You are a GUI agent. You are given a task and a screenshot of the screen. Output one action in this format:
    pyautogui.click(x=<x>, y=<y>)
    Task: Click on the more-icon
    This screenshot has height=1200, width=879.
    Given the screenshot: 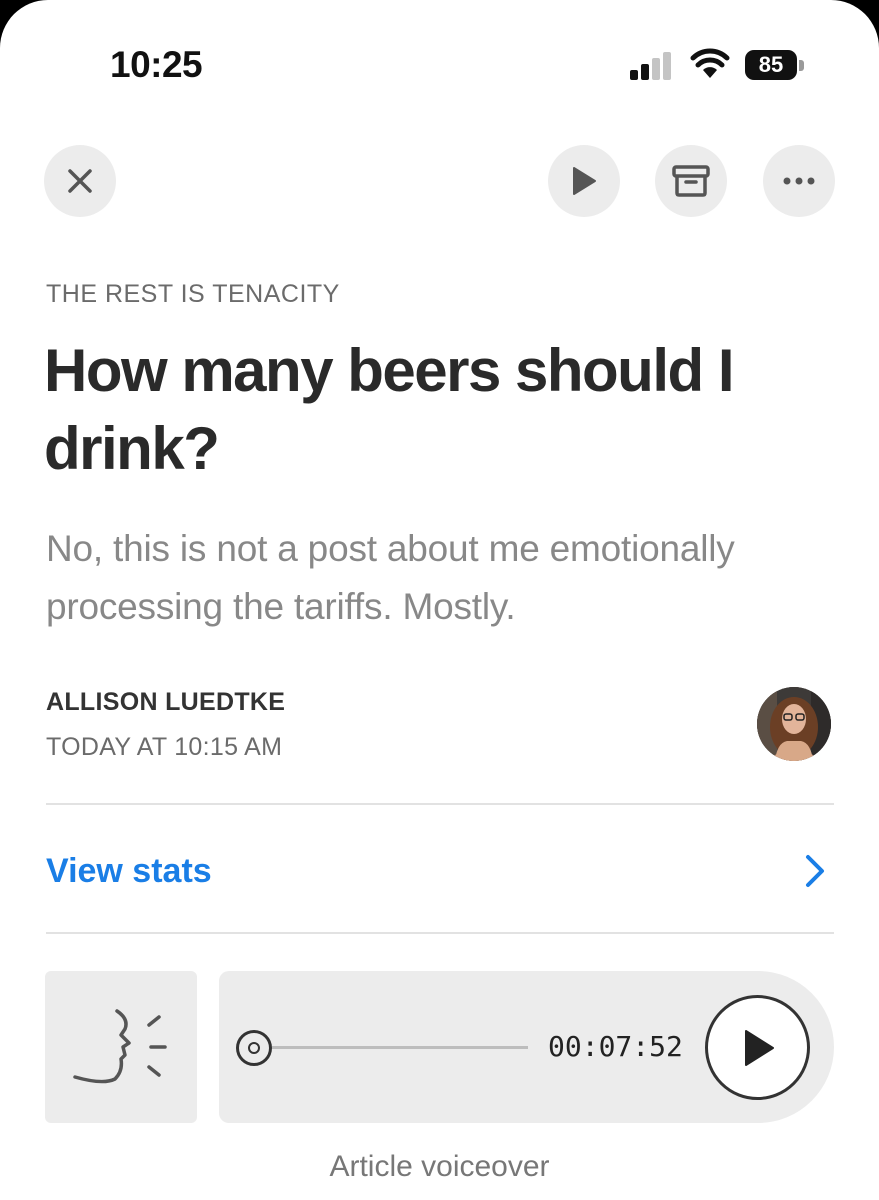 What is the action you would take?
    pyautogui.click(x=799, y=181)
    